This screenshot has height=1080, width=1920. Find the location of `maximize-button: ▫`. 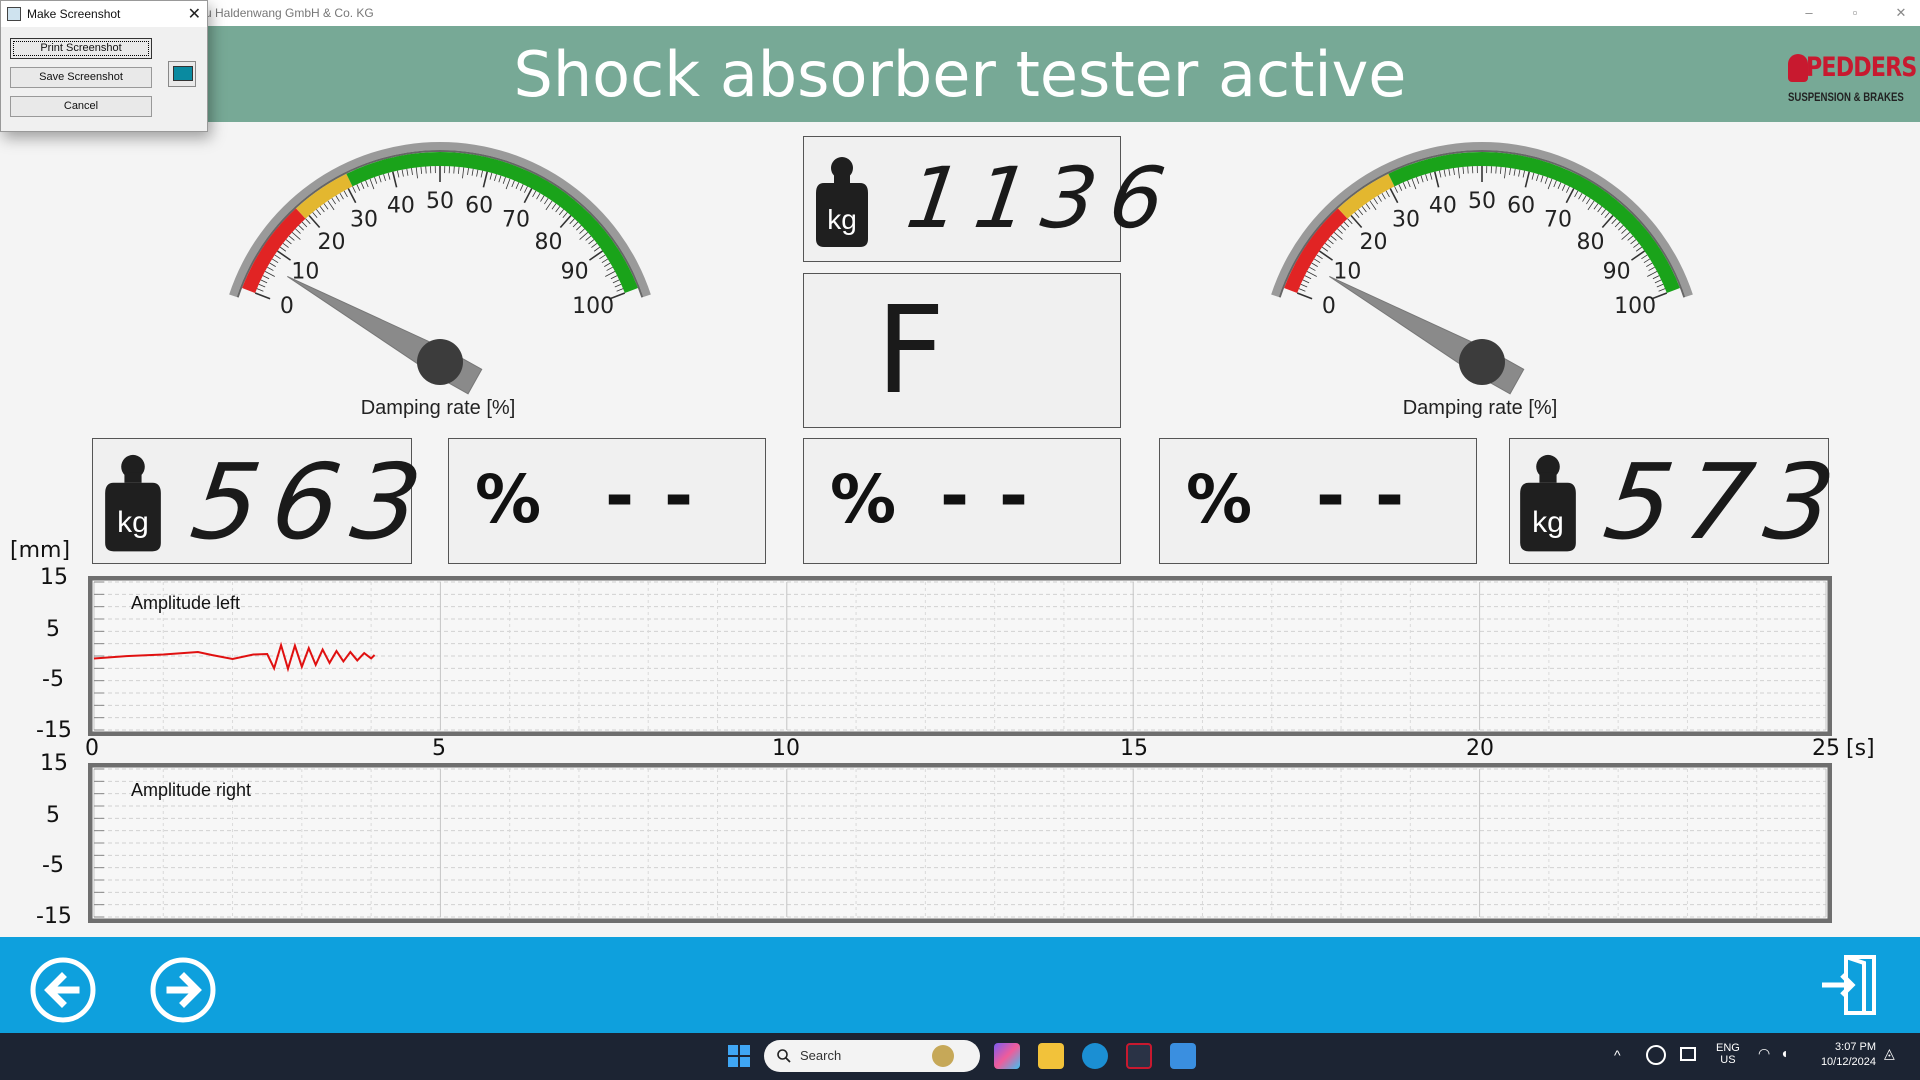

maximize-button: ▫ is located at coordinates (1855, 13).